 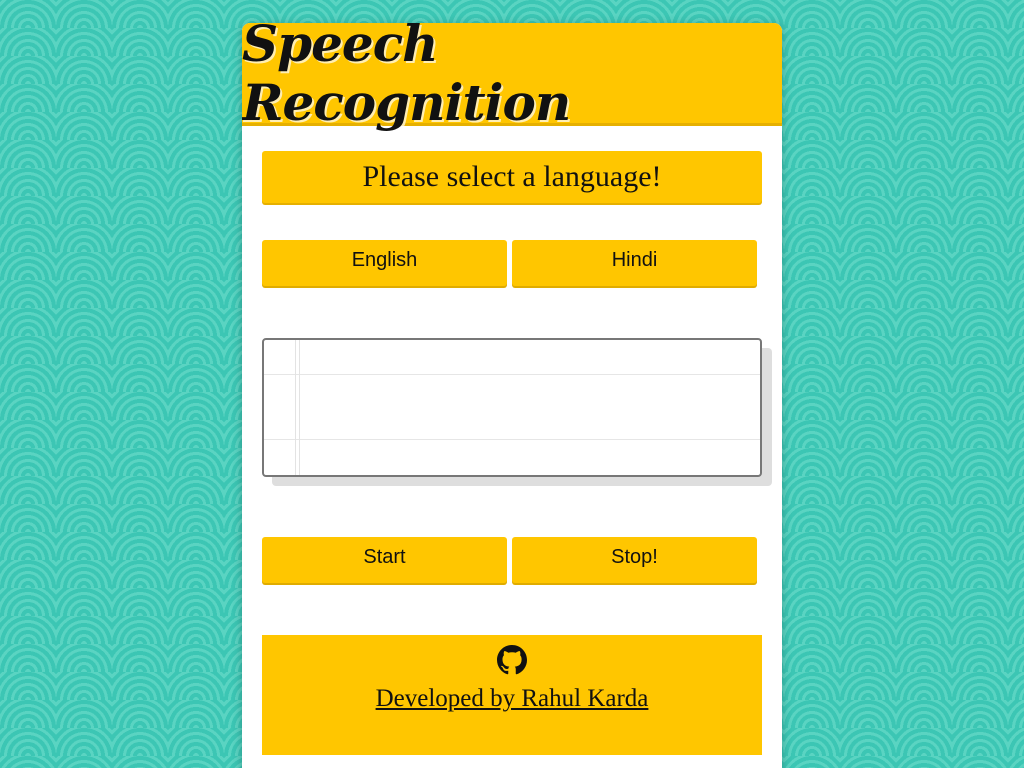 I want to click on footer: Developed by Rahul Karda, so click(x=512, y=695).